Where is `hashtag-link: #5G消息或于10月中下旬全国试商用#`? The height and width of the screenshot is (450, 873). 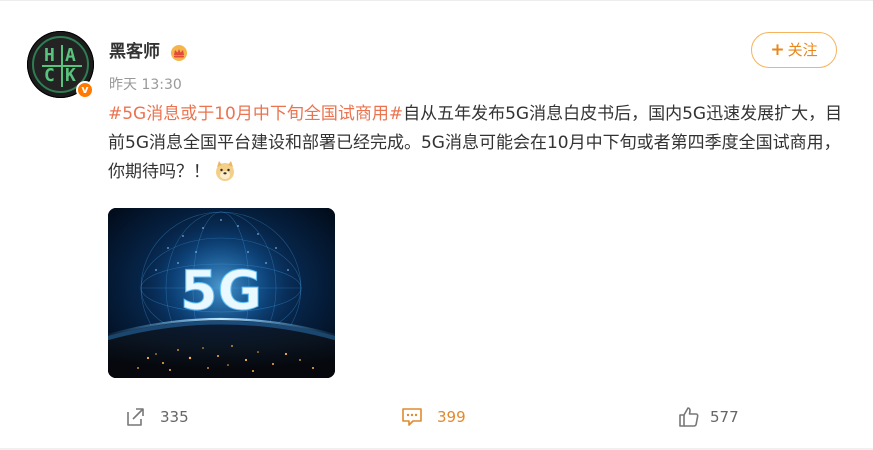 hashtag-link: #5G消息或于10月中下旬全国试商用# is located at coordinates (255, 114).